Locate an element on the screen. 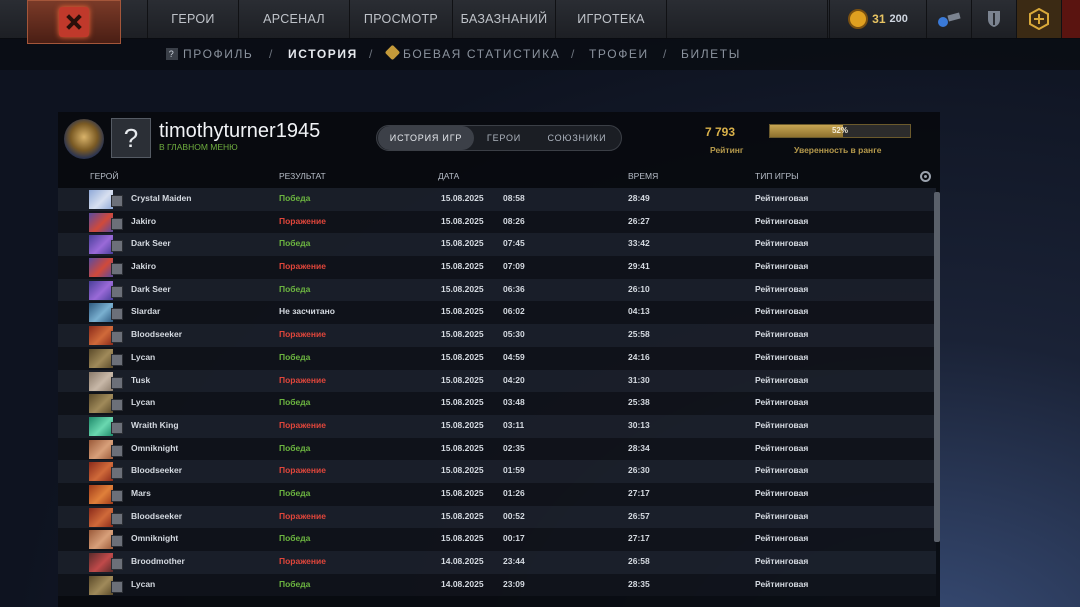 This screenshot has width=1080, height=607. subnav-combat-stats: БОЕВАЯ СТАТИСТИКА is located at coordinates (472, 52).